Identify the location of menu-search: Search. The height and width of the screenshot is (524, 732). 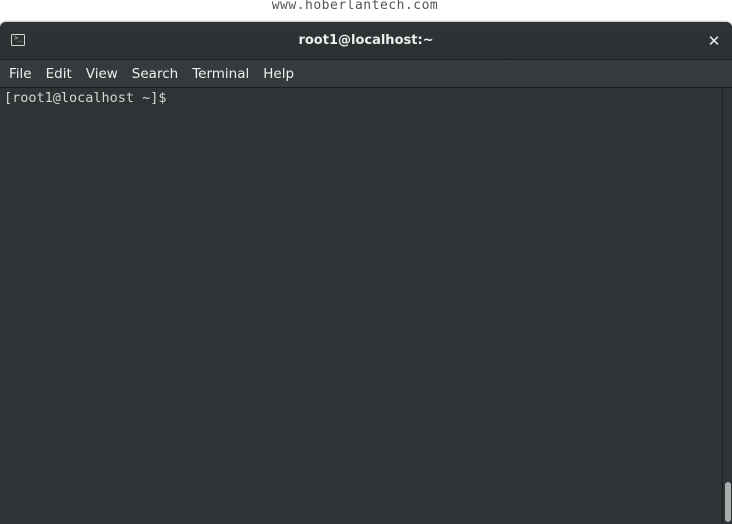
(155, 74).